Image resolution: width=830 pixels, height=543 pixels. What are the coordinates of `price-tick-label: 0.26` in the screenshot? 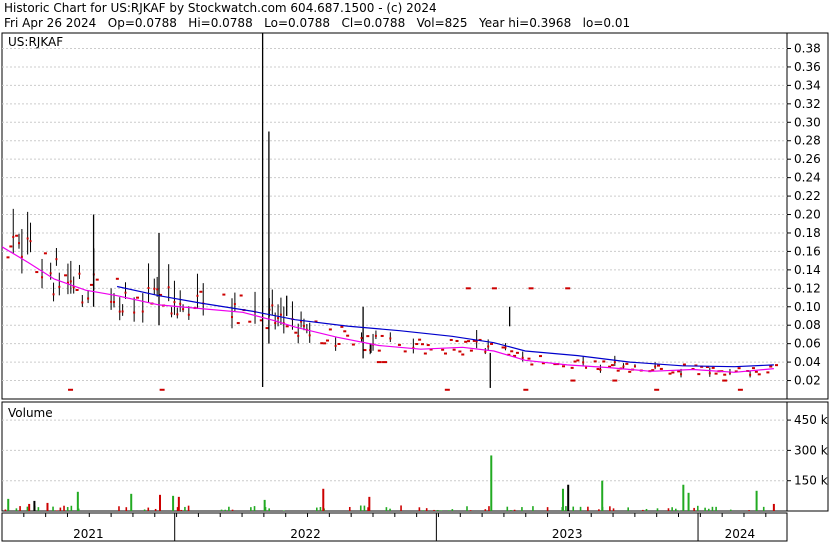 It's located at (807, 159).